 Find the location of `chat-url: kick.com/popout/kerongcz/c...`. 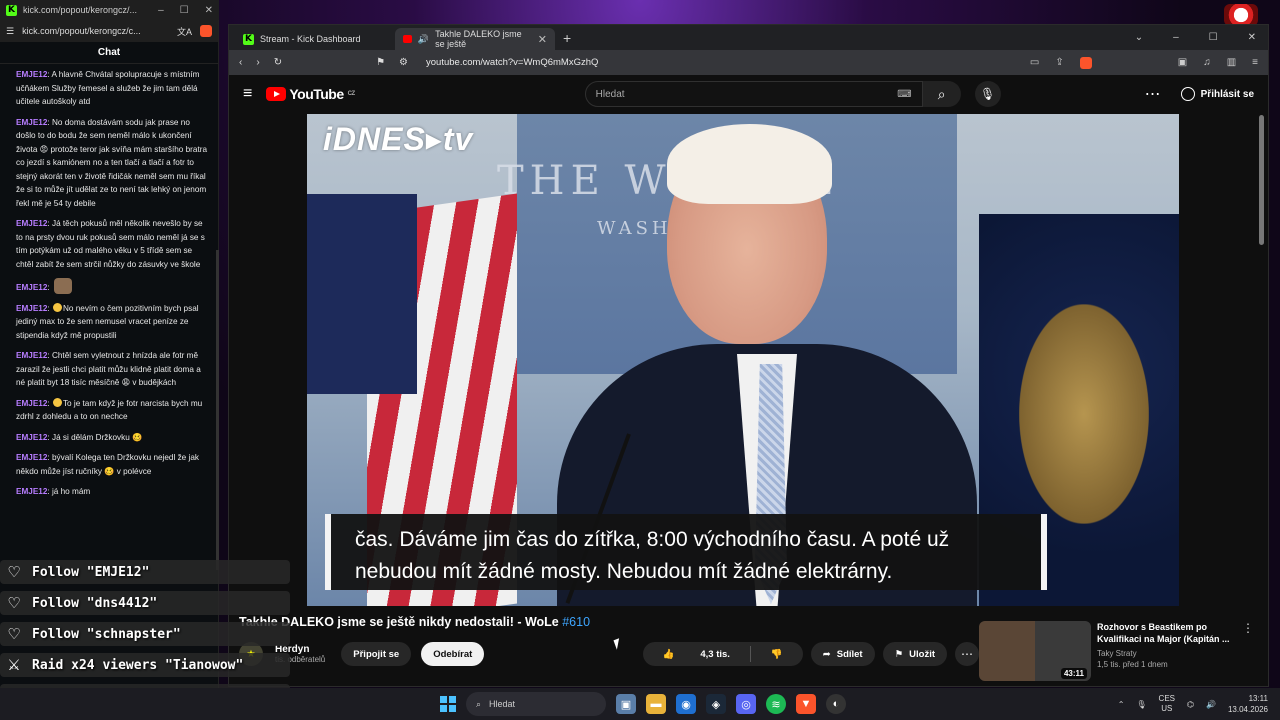

chat-url: kick.com/popout/kerongcz/c... is located at coordinates (81, 31).